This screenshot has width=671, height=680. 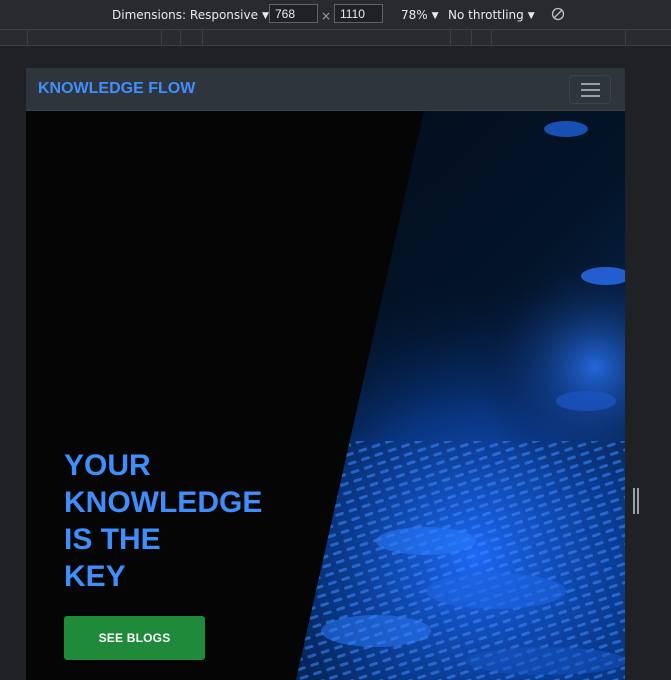 What do you see at coordinates (185, 15) in the screenshot?
I see `dimensions-label: Dimensions: Responsive` at bounding box center [185, 15].